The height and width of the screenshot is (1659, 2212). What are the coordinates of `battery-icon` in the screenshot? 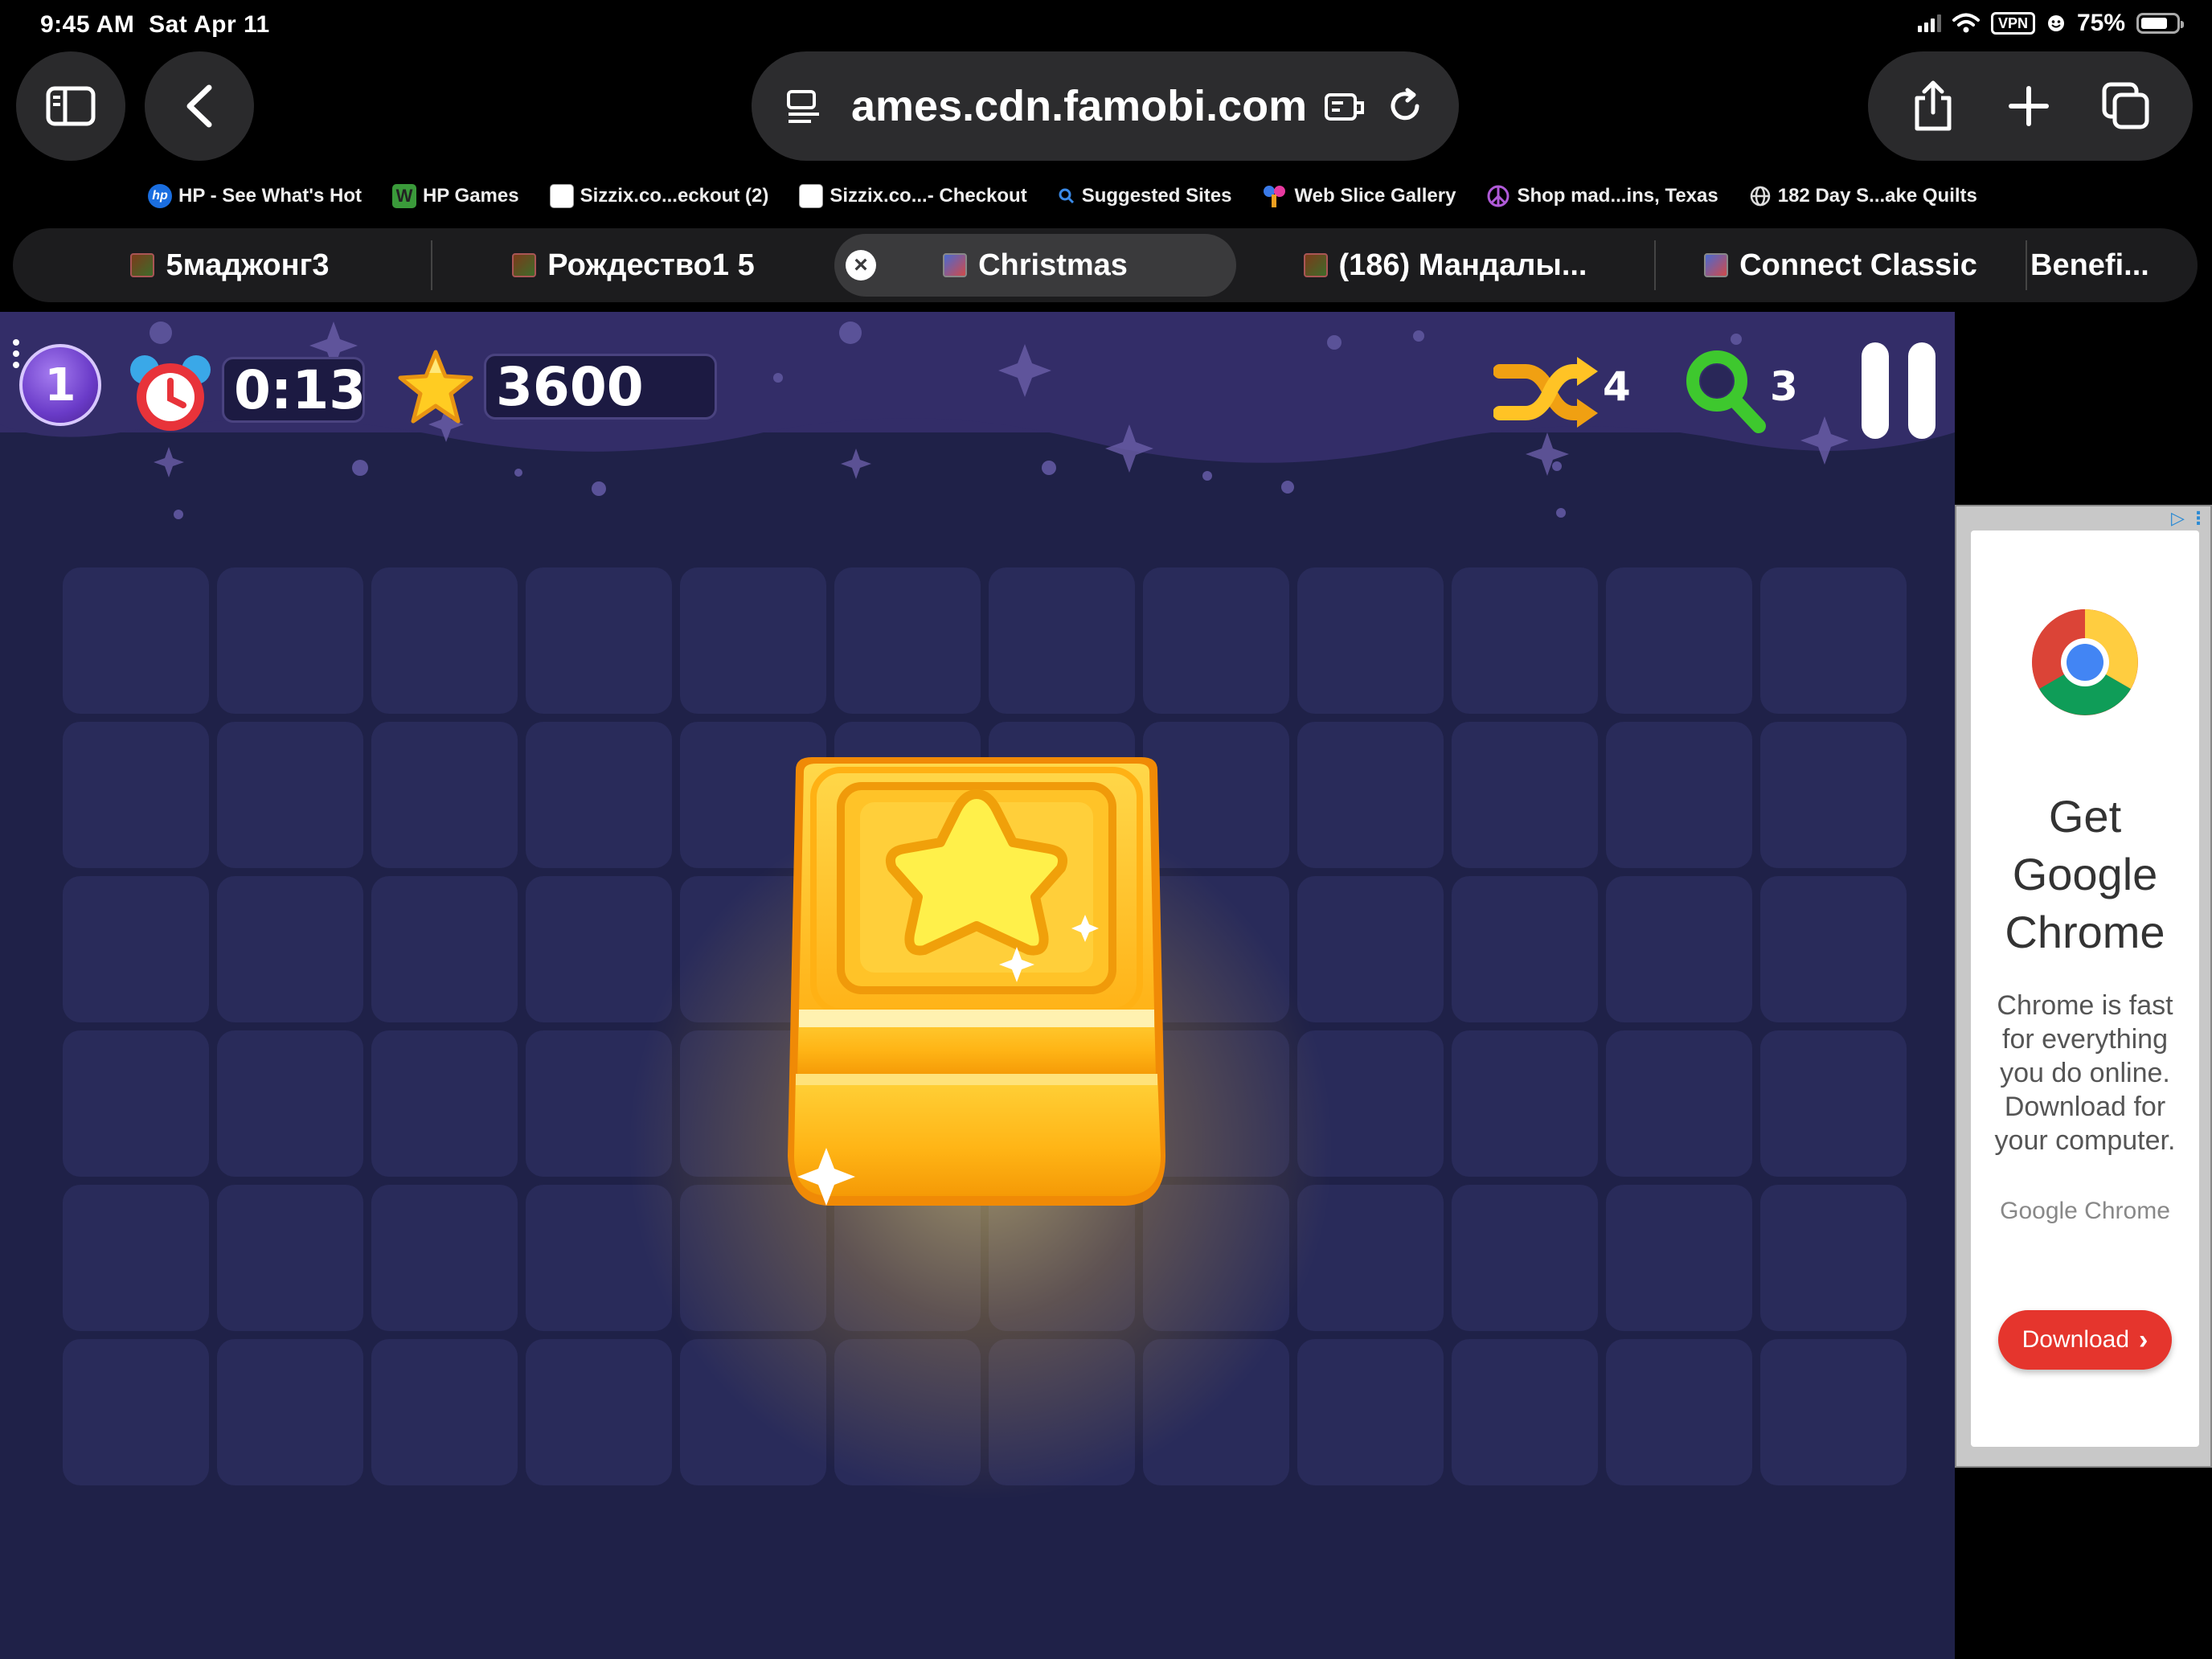 It's located at (2160, 23).